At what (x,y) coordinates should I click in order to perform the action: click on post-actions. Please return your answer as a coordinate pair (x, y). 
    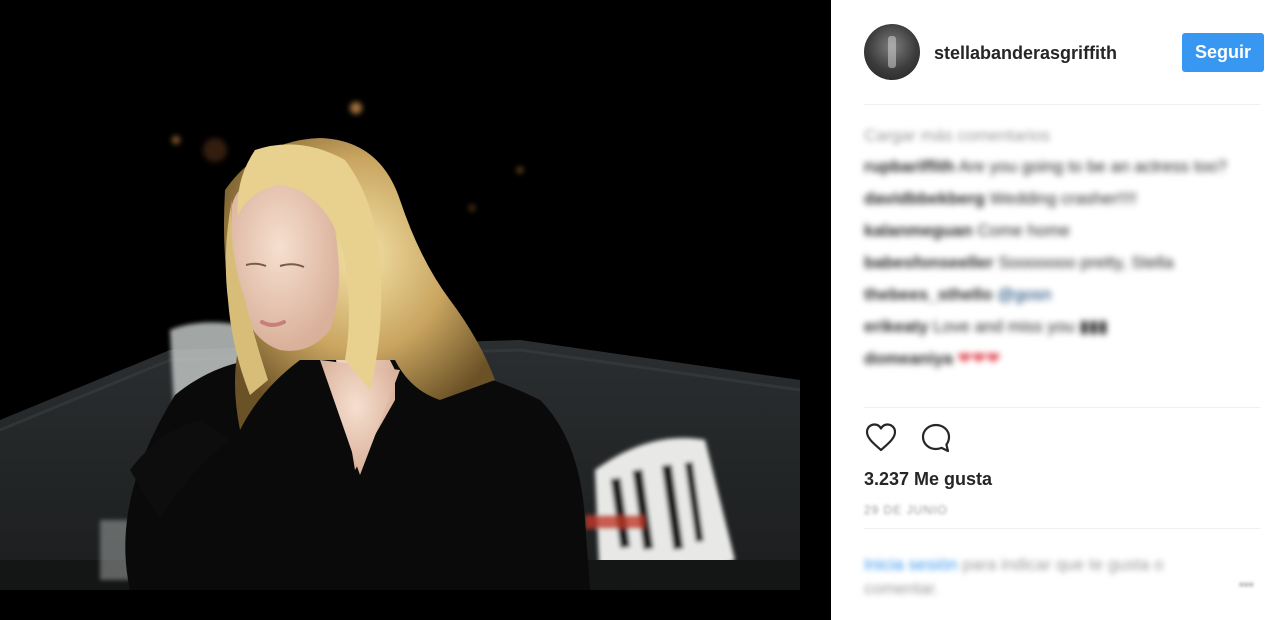
    Looking at the image, I should click on (1064, 439).